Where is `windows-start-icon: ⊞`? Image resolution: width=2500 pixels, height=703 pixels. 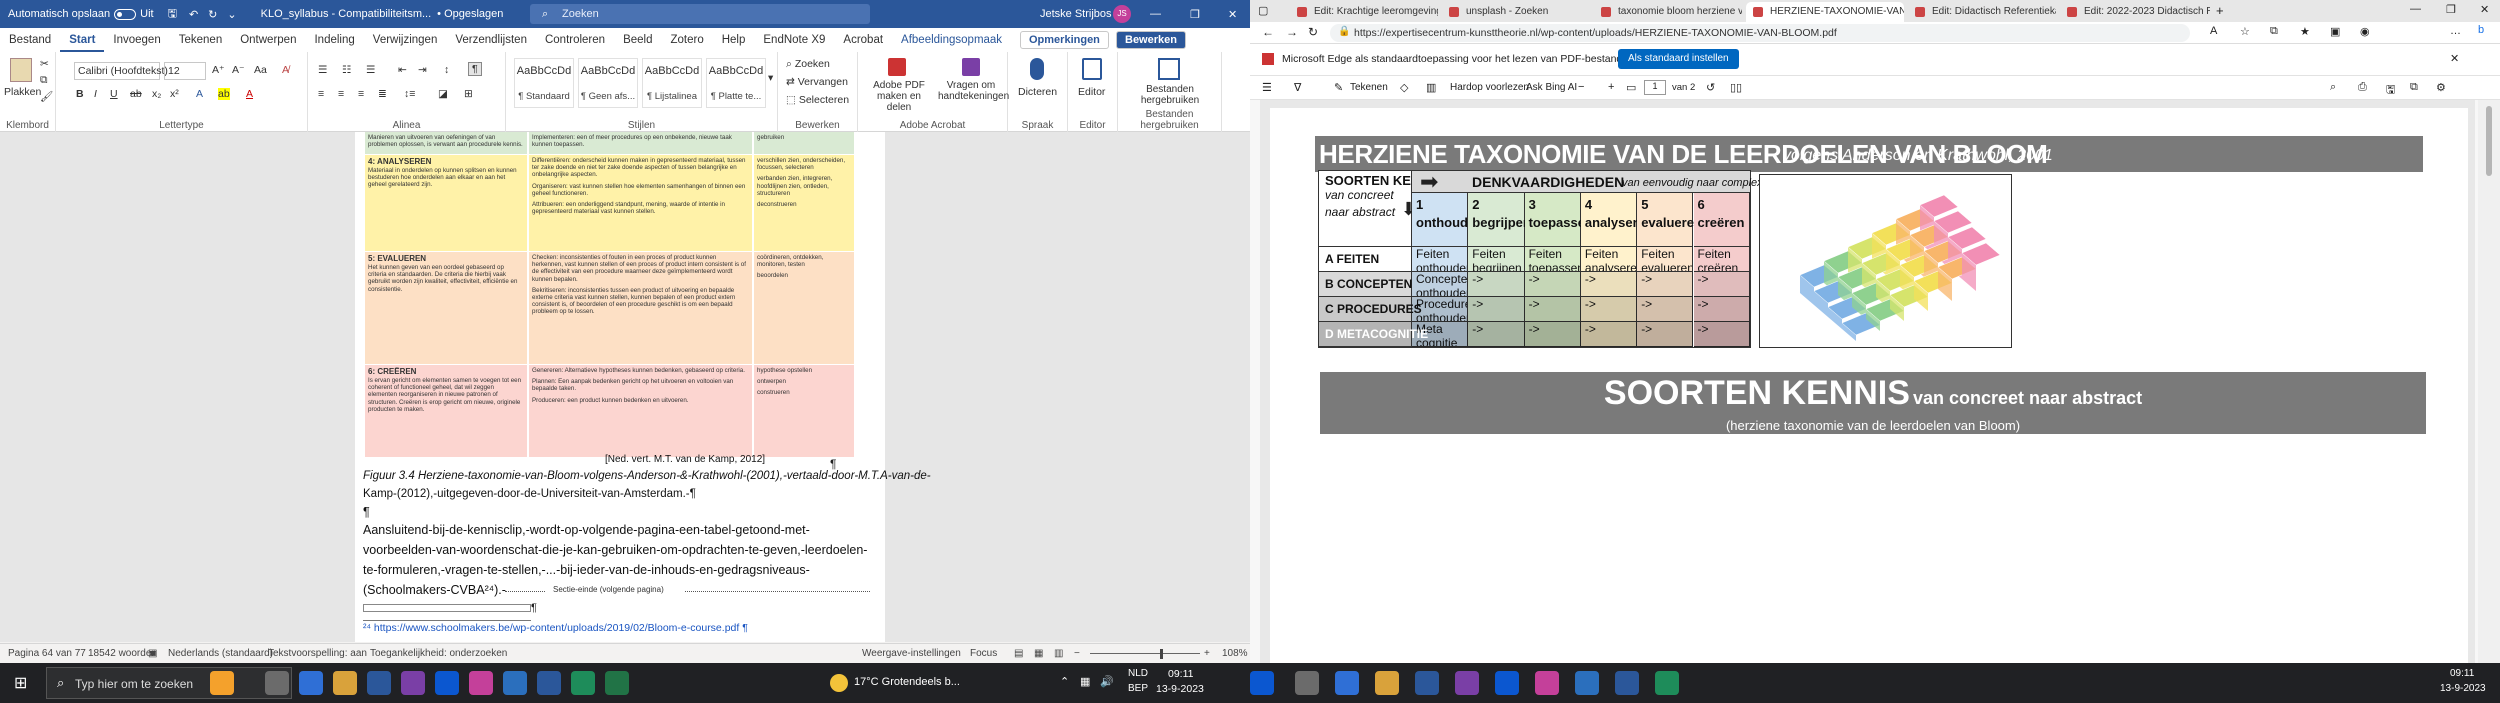 windows-start-icon: ⊞ is located at coordinates (20, 683).